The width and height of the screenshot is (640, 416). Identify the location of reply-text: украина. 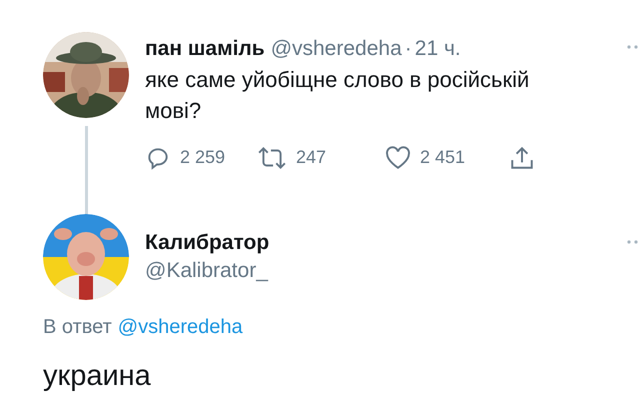
(97, 376).